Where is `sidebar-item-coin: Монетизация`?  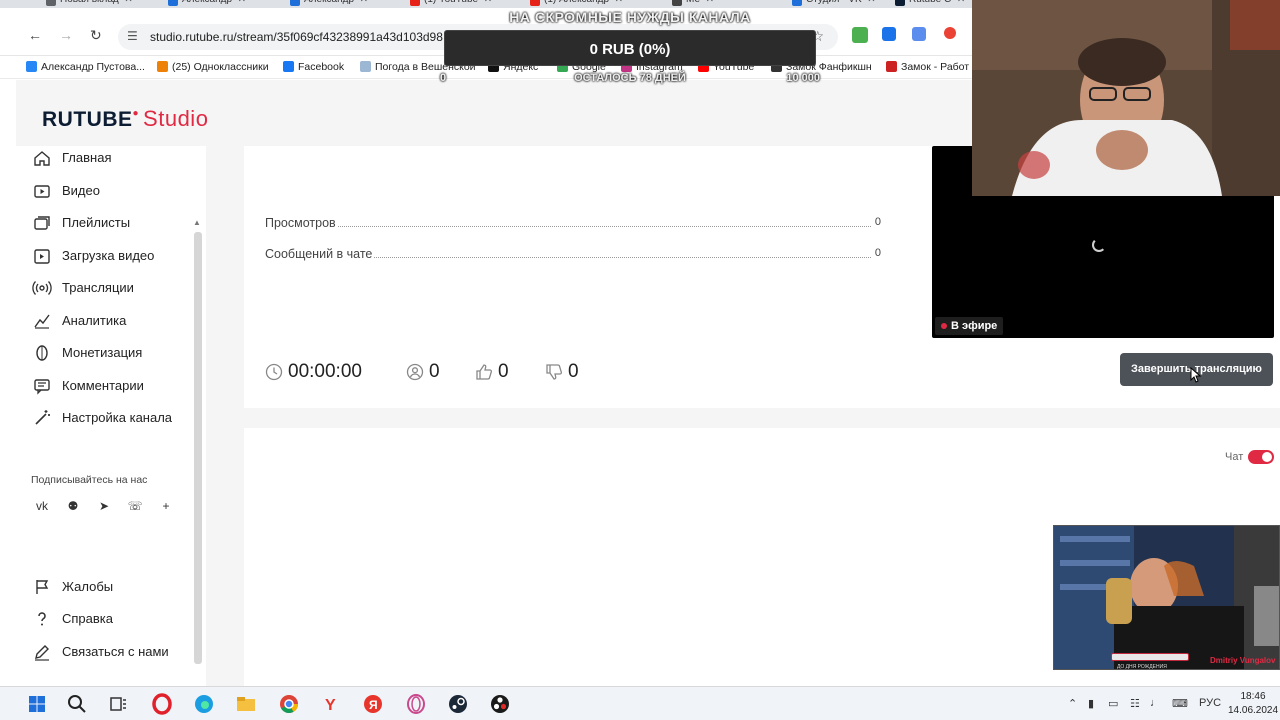
sidebar-item-coin: Монетизация is located at coordinates (116, 353).